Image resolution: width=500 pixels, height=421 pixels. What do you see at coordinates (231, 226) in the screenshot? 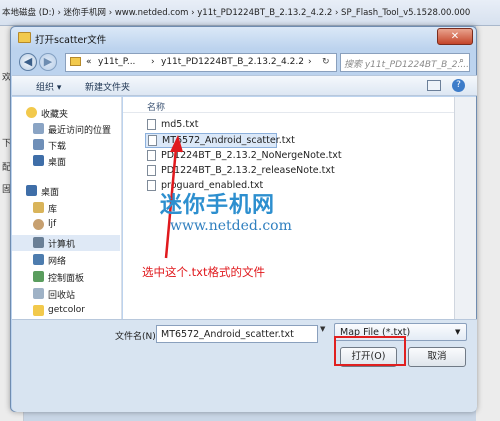
I see `watermark-url: www.netded.com` at bounding box center [231, 226].